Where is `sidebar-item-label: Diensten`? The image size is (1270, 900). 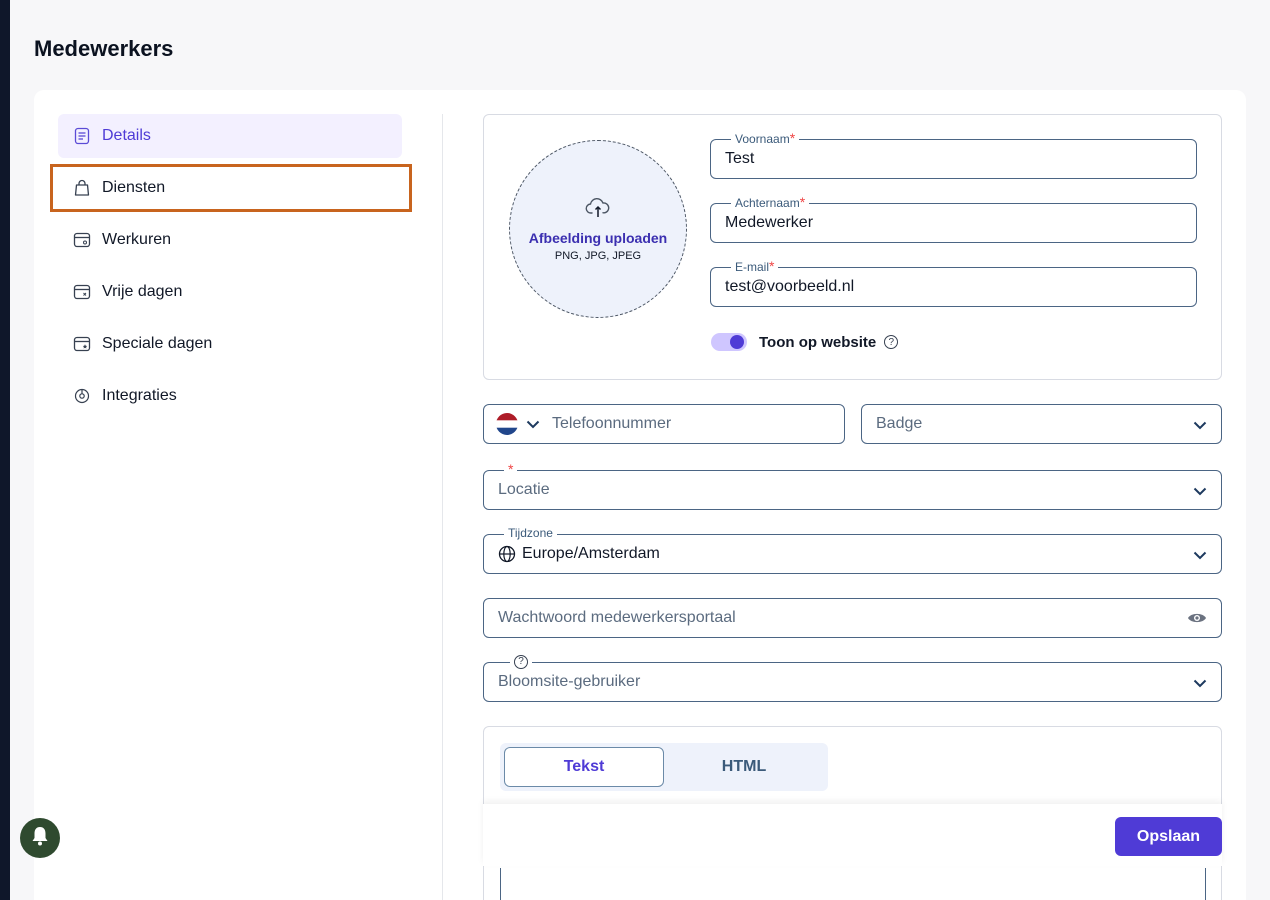
sidebar-item-label: Diensten is located at coordinates (134, 187).